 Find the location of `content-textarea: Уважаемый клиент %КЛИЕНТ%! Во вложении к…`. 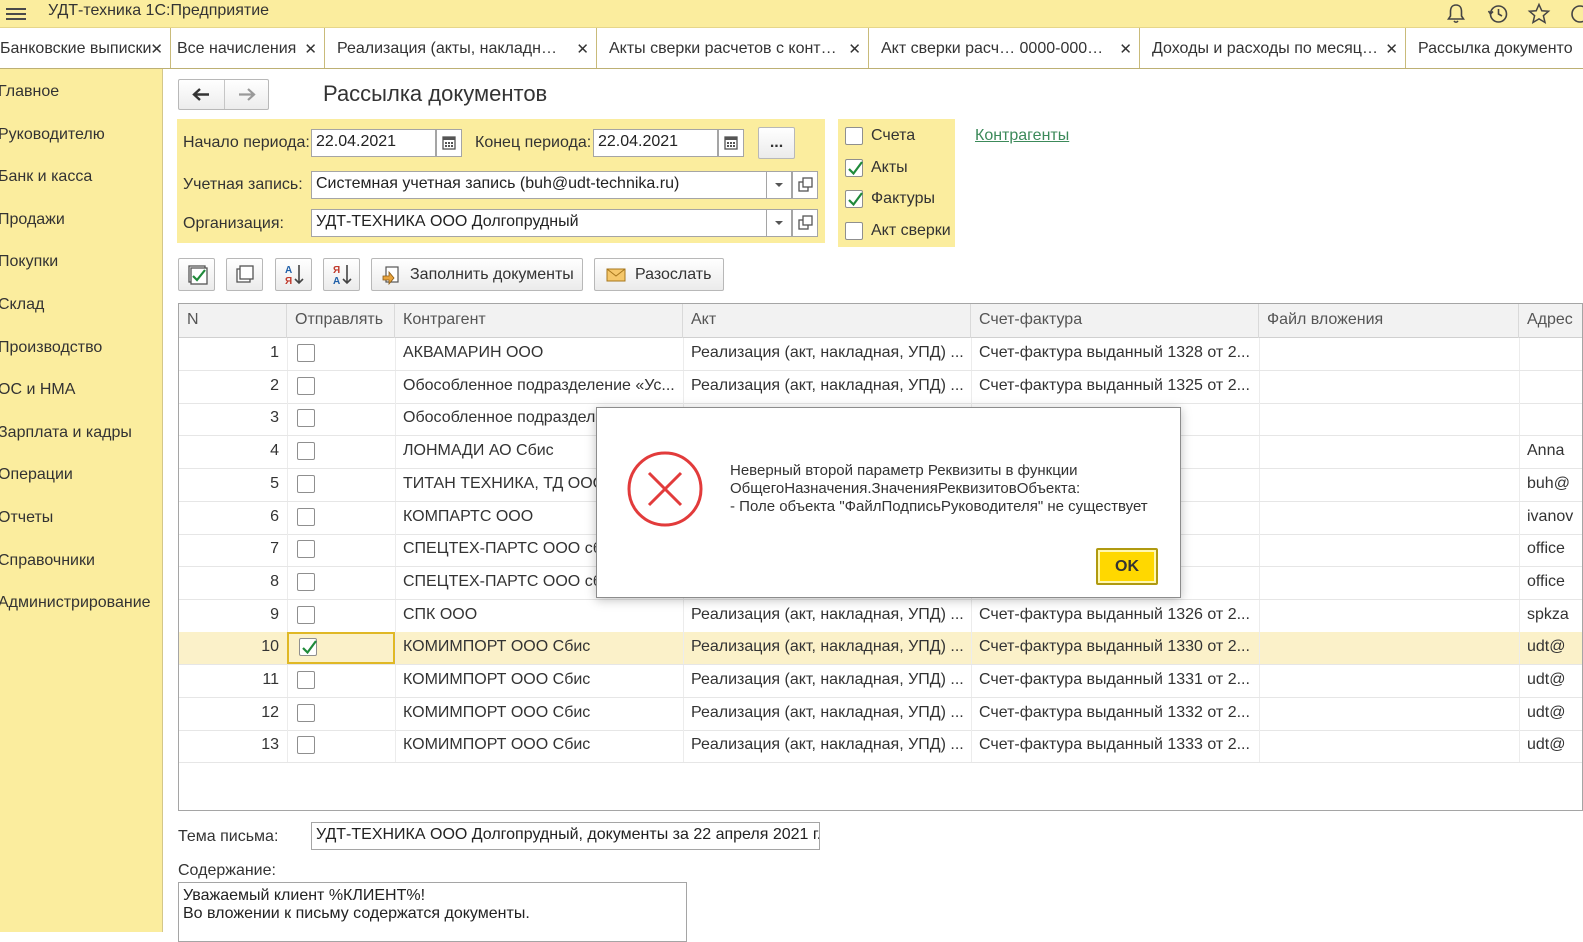

content-textarea: Уважаемый клиент %КЛИЕНТ%! Во вложении к… is located at coordinates (432, 912).